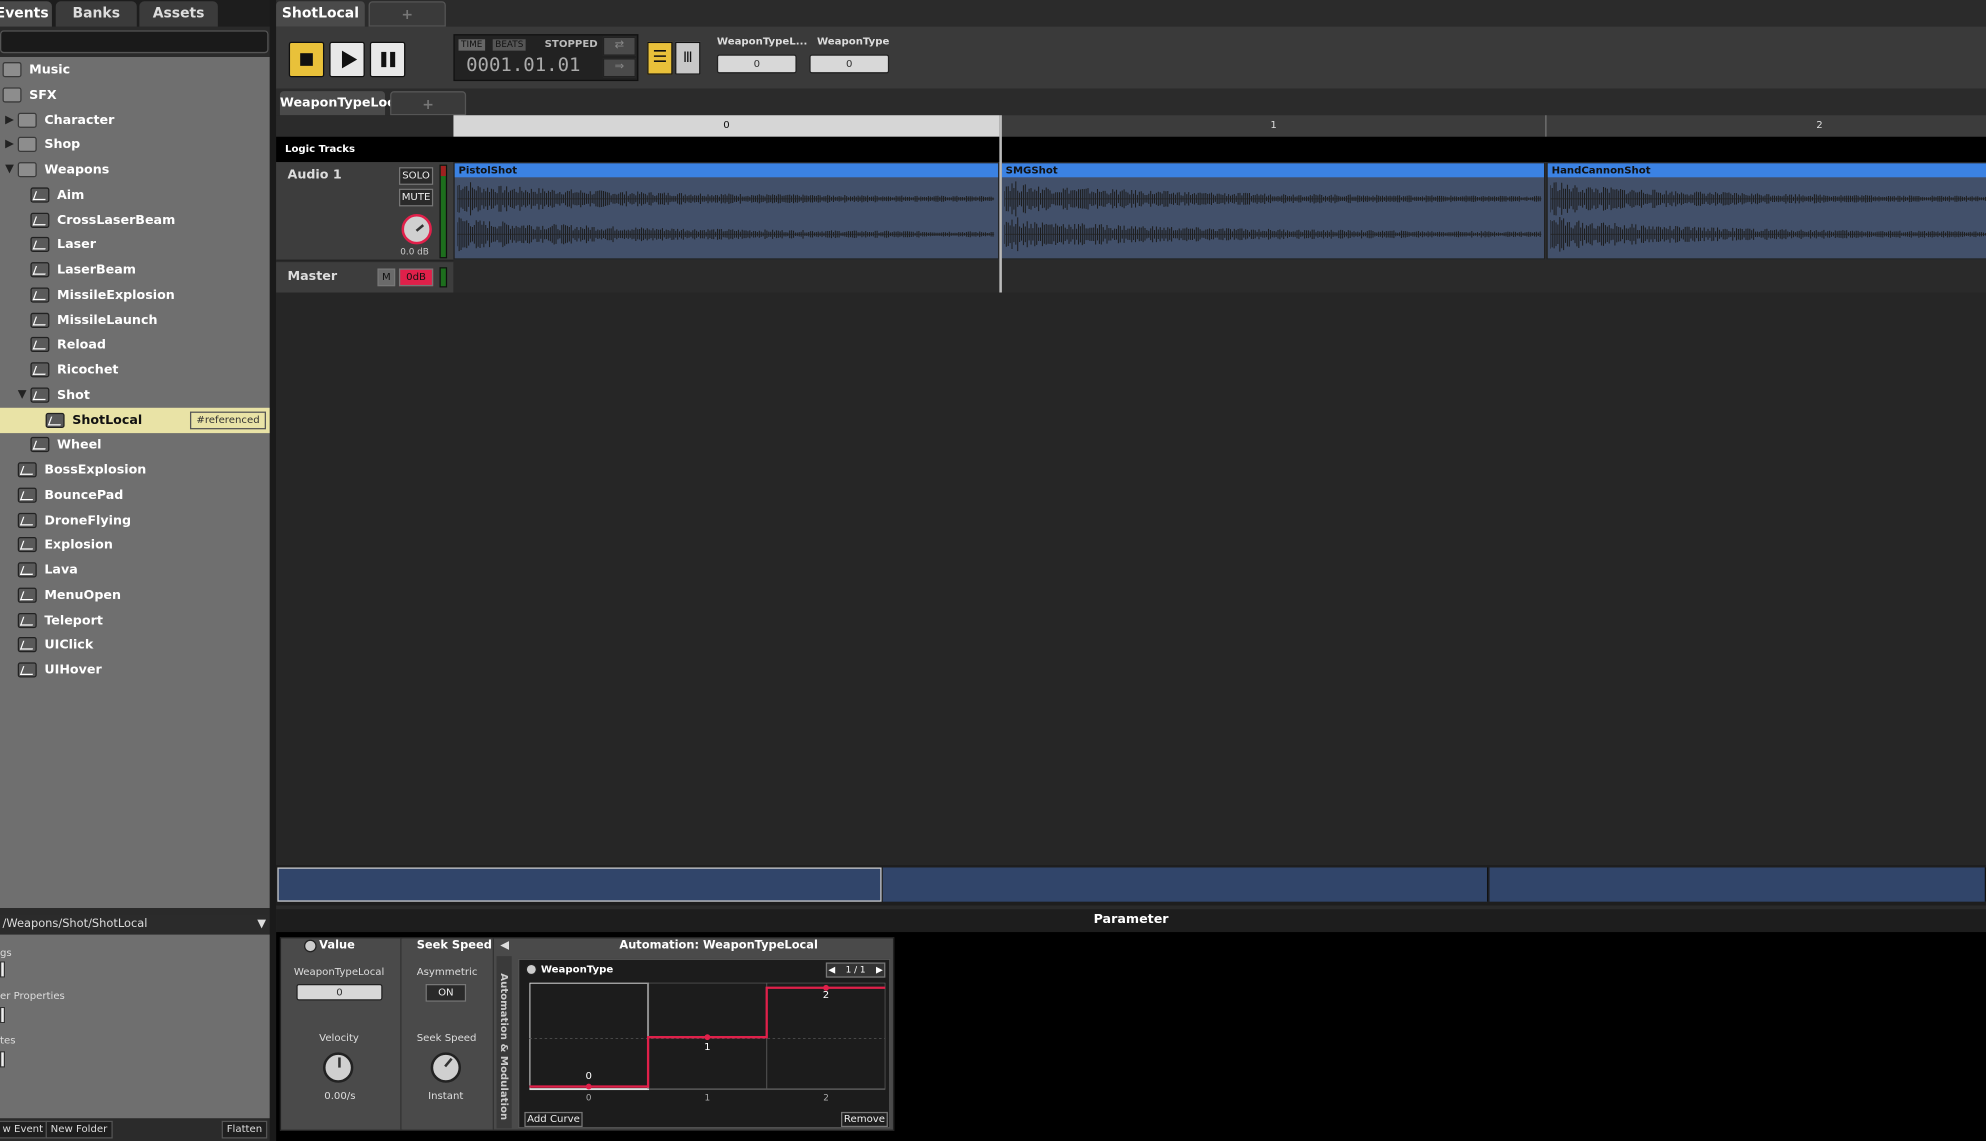 The image size is (1986, 1141). I want to click on tree-item: UIHover, so click(59, 671).